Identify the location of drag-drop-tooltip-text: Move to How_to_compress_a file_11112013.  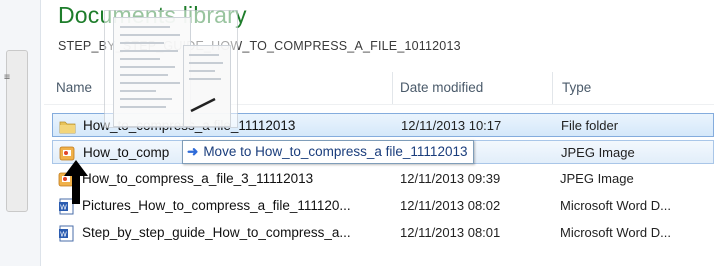
(335, 151).